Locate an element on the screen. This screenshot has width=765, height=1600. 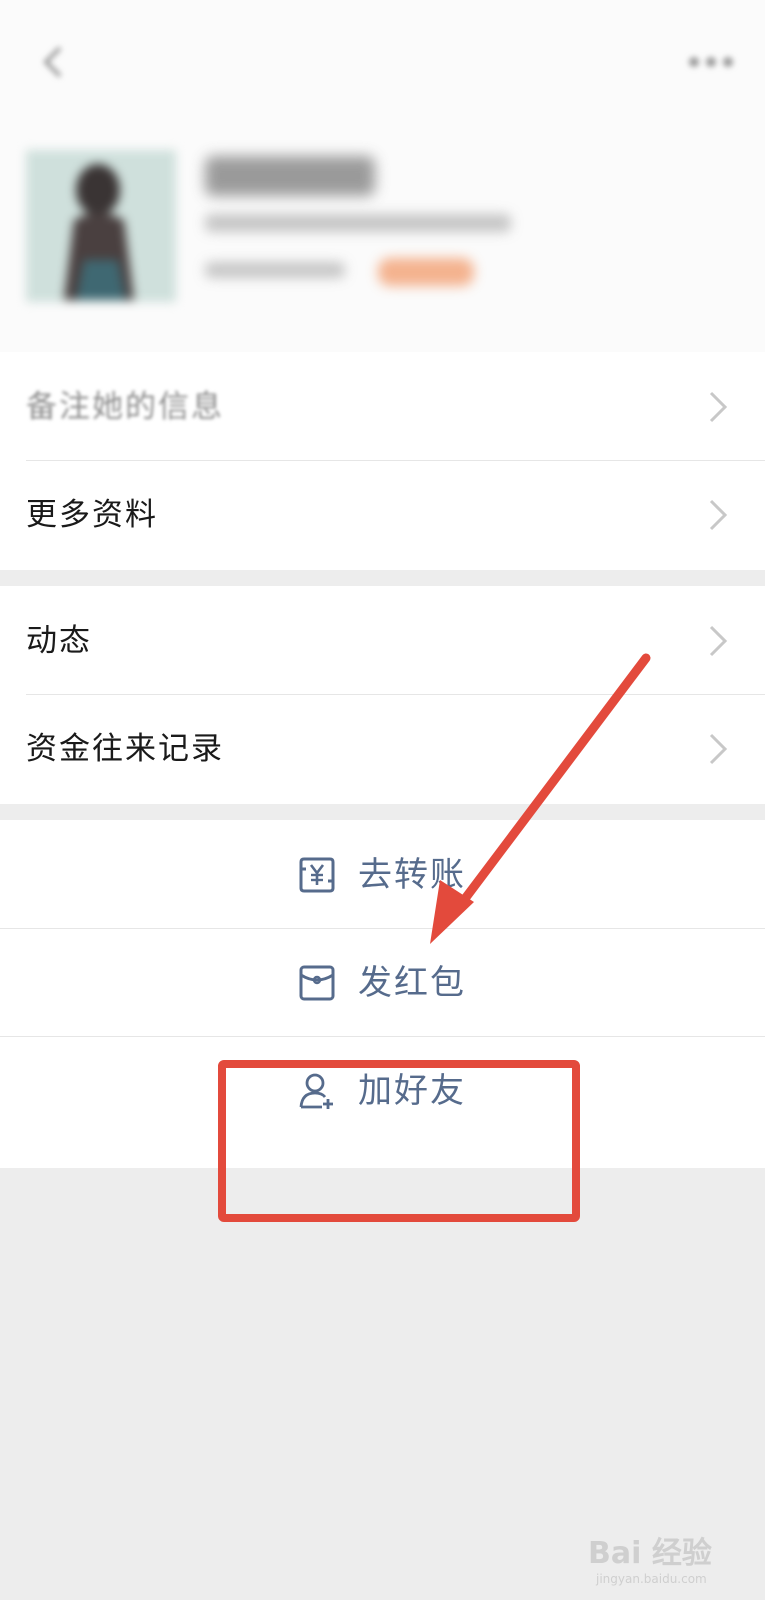
watermark-url: jingyan.baidu.com is located at coordinates (651, 1579).